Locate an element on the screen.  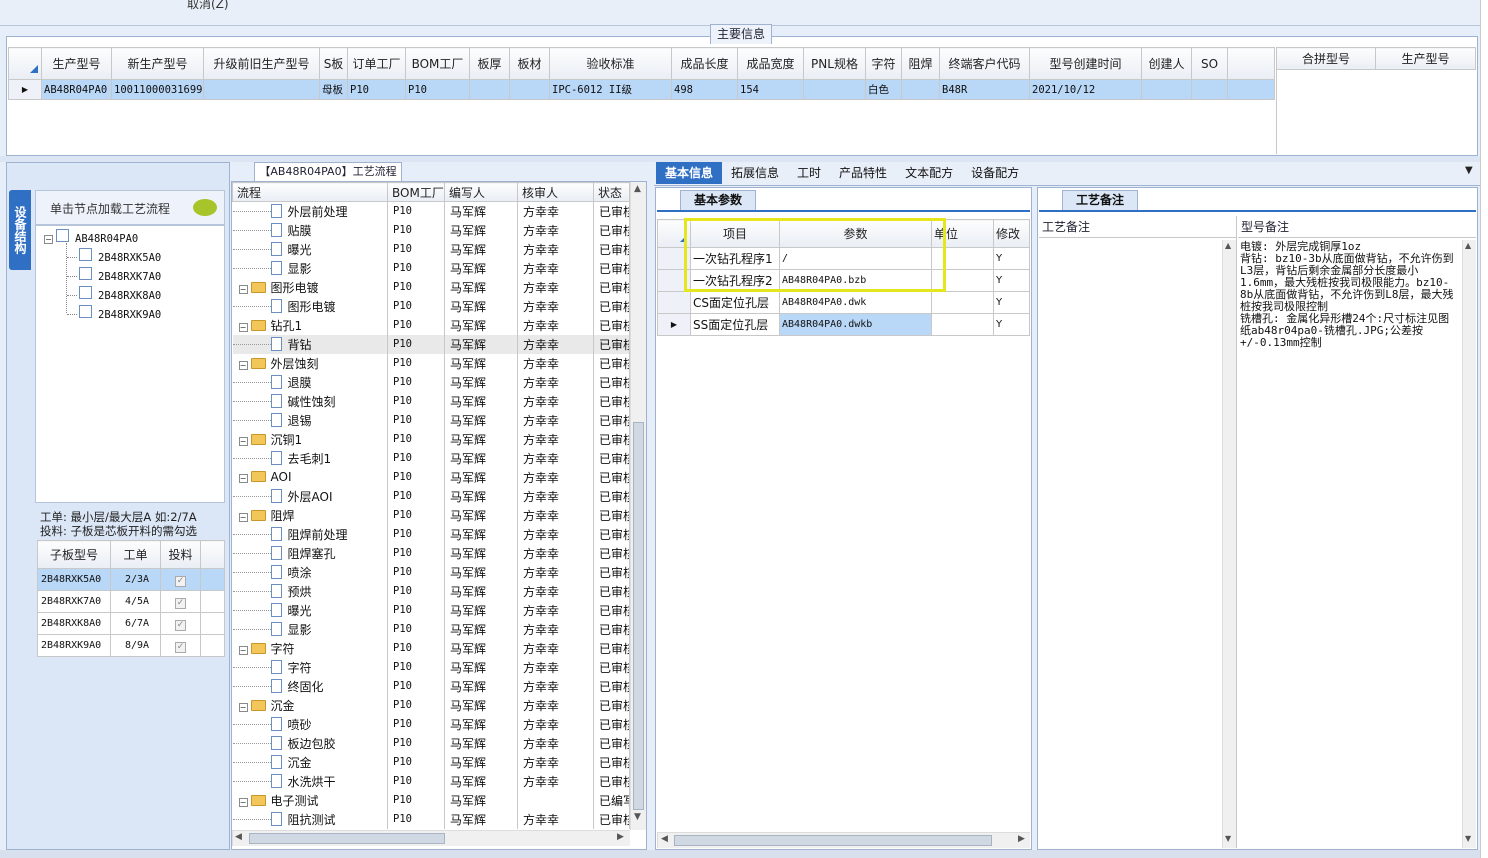
scroll-down-icon: ▼ is located at coordinates (637, 817).